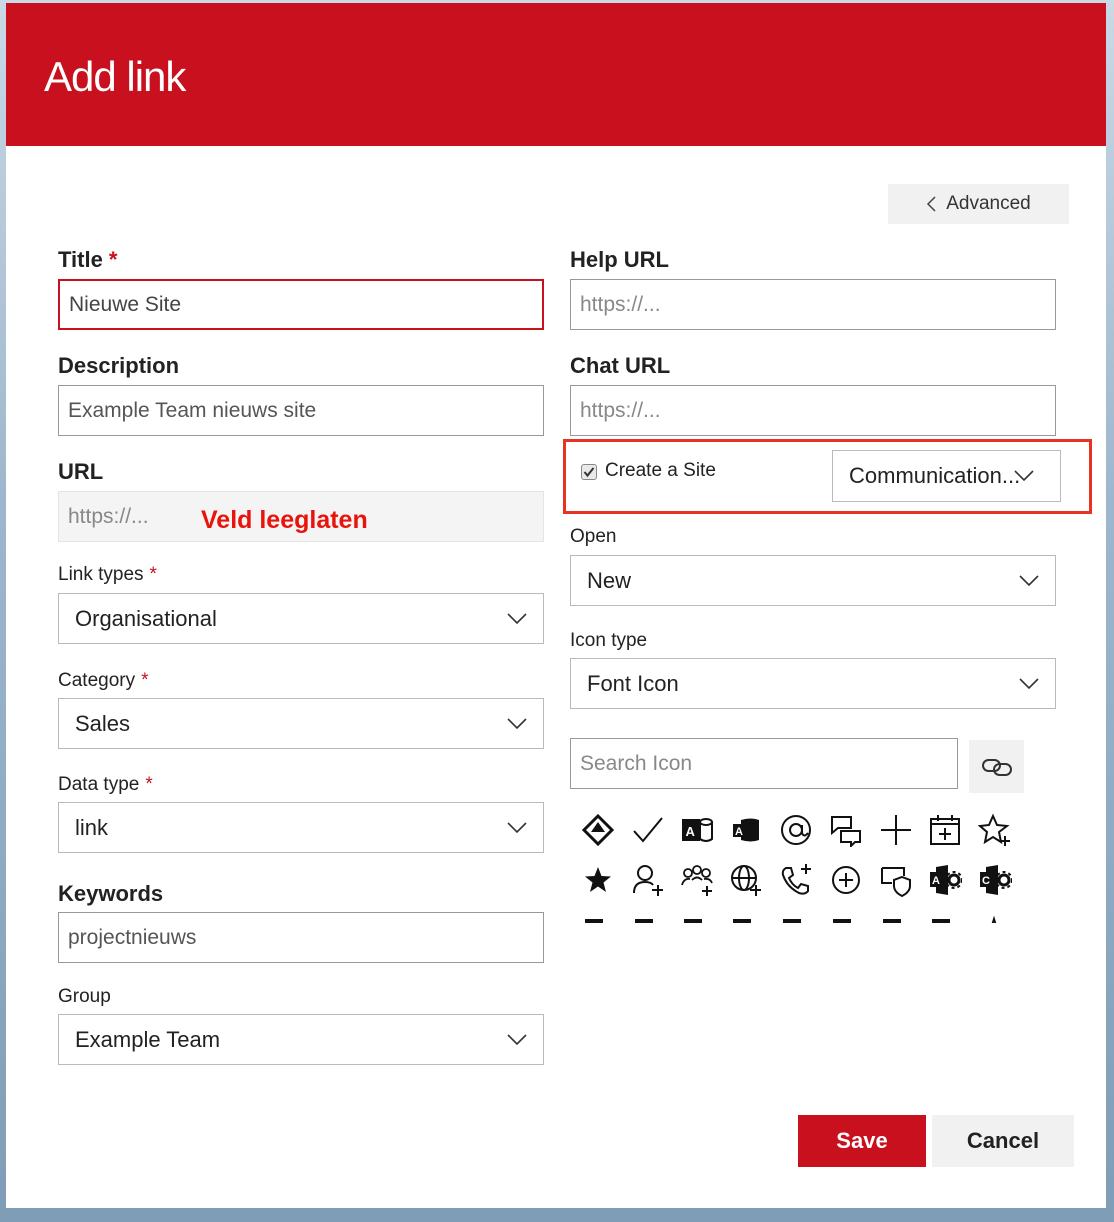  I want to click on advanced-button: Advanced, so click(978, 204).